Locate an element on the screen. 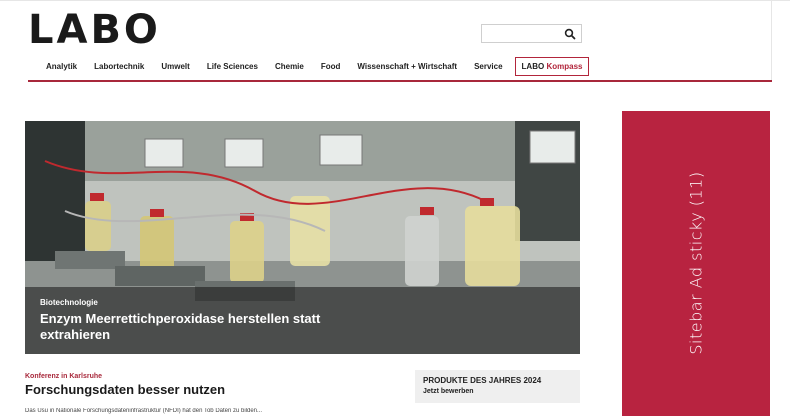  nav-item-wissenschaft-wirtschaft: Wissenschaft + Wirtschaft is located at coordinates (407, 66).